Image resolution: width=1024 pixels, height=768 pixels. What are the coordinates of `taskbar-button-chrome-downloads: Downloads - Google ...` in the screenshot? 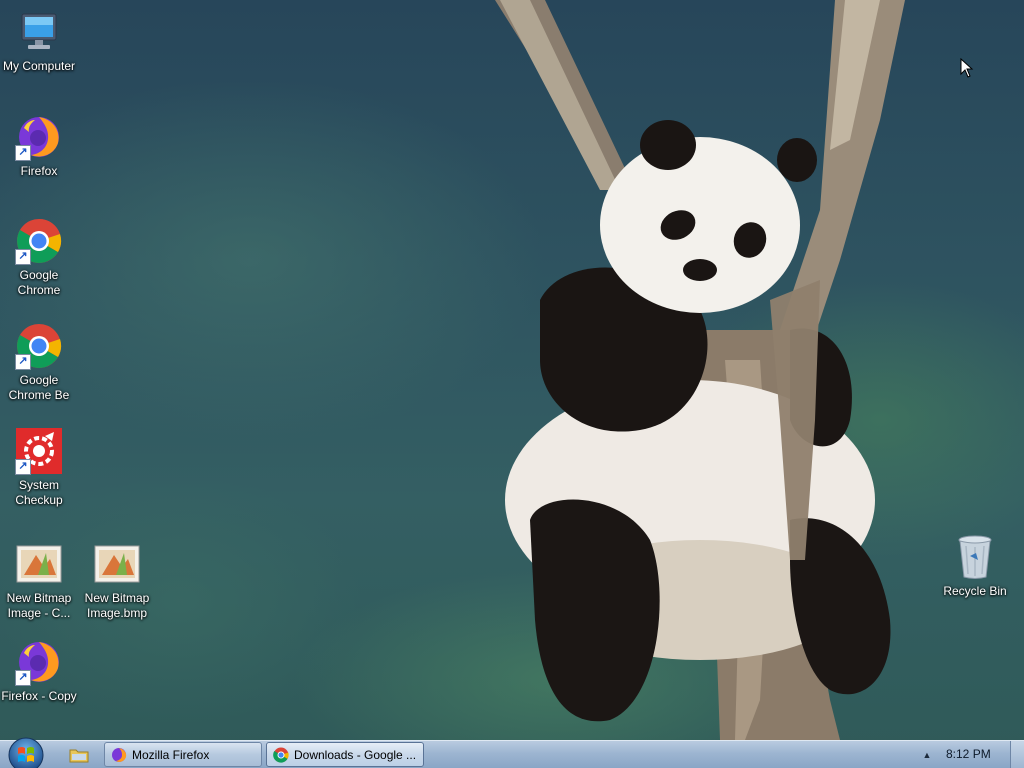 It's located at (345, 754).